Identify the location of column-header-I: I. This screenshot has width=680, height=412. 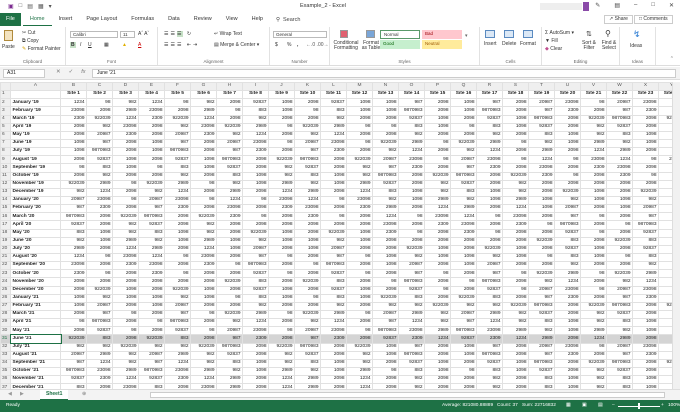
(255, 87).